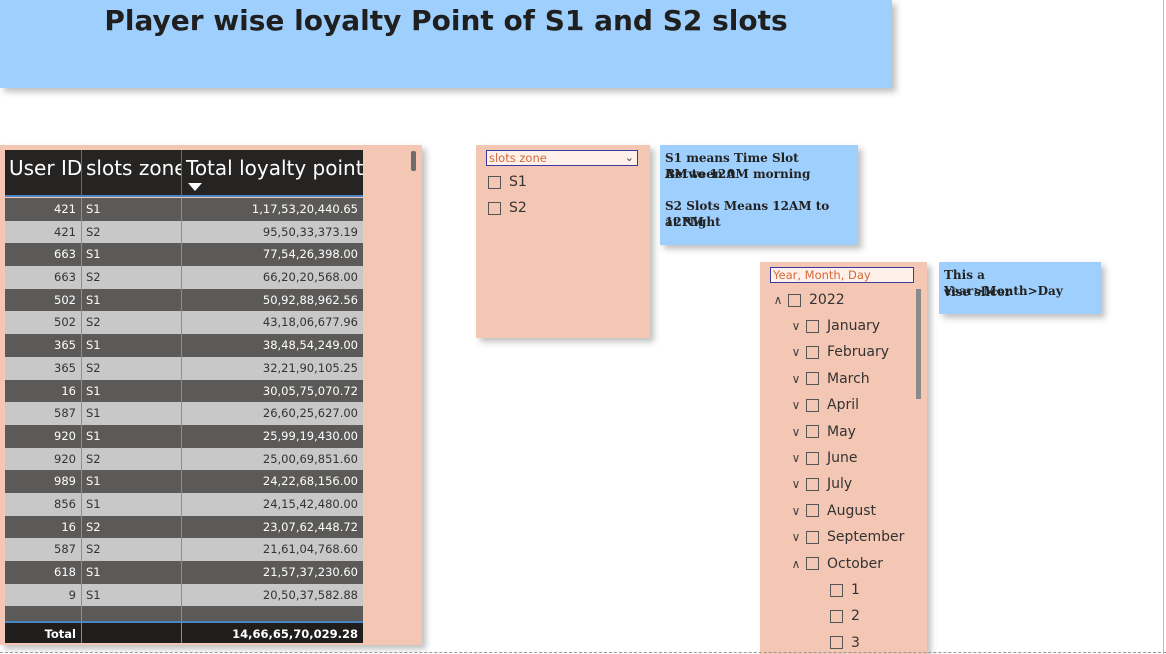 This screenshot has width=1166, height=654. Describe the element at coordinates (1163, 327) in the screenshot. I see `page-right-border` at that location.